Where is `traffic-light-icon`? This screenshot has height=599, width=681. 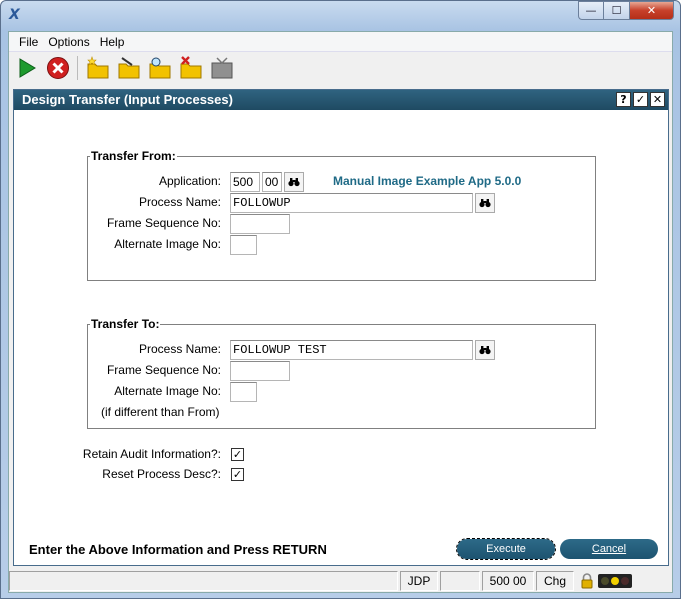 traffic-light-icon is located at coordinates (615, 581).